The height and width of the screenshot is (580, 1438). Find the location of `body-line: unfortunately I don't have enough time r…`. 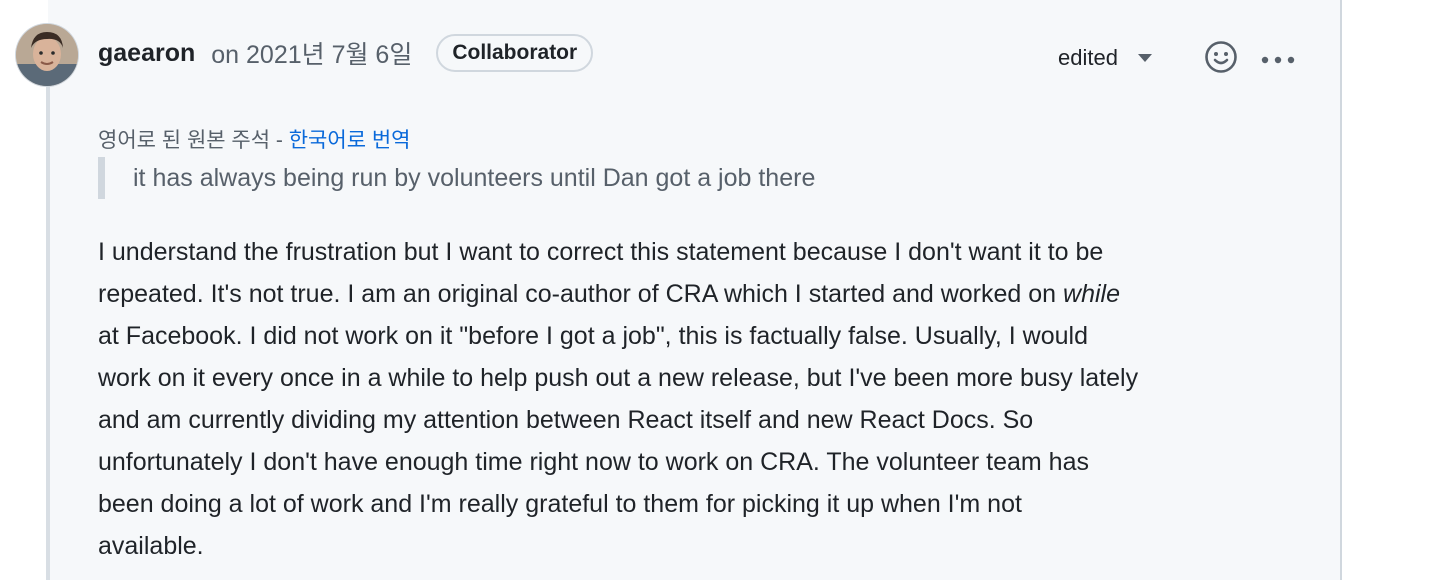

body-line: unfortunately I don't have enough time r… is located at coordinates (593, 462).